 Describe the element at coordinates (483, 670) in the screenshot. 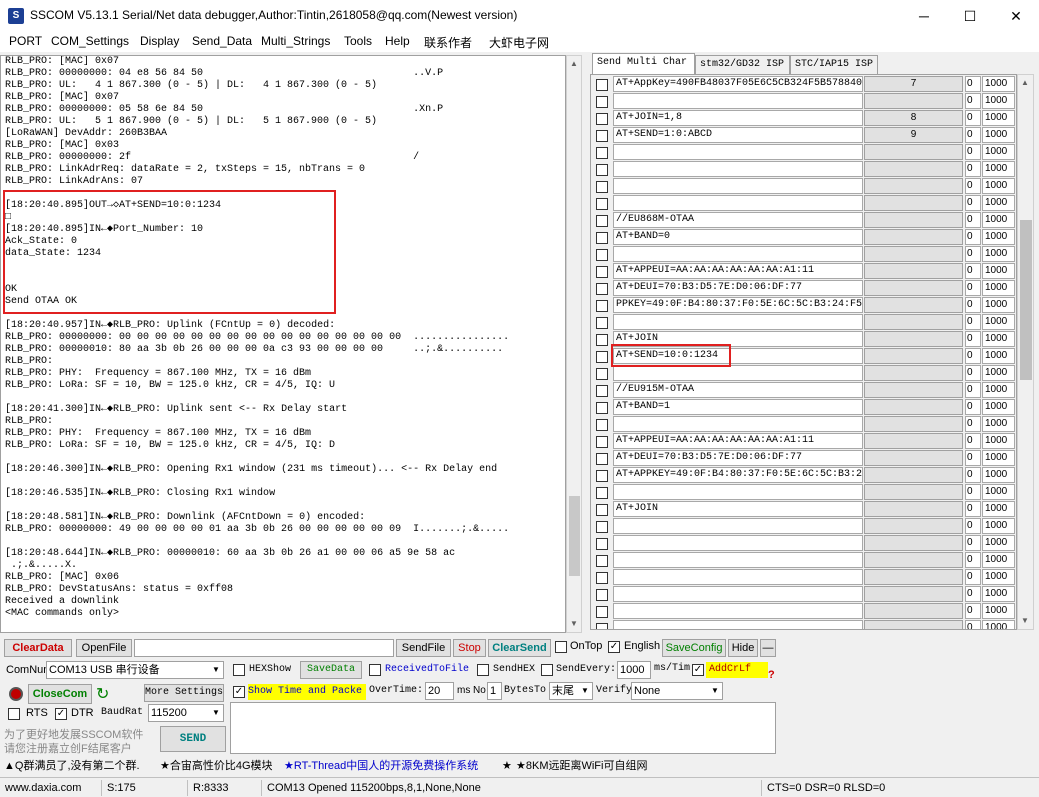

I see `sendhex-checkbox` at that location.